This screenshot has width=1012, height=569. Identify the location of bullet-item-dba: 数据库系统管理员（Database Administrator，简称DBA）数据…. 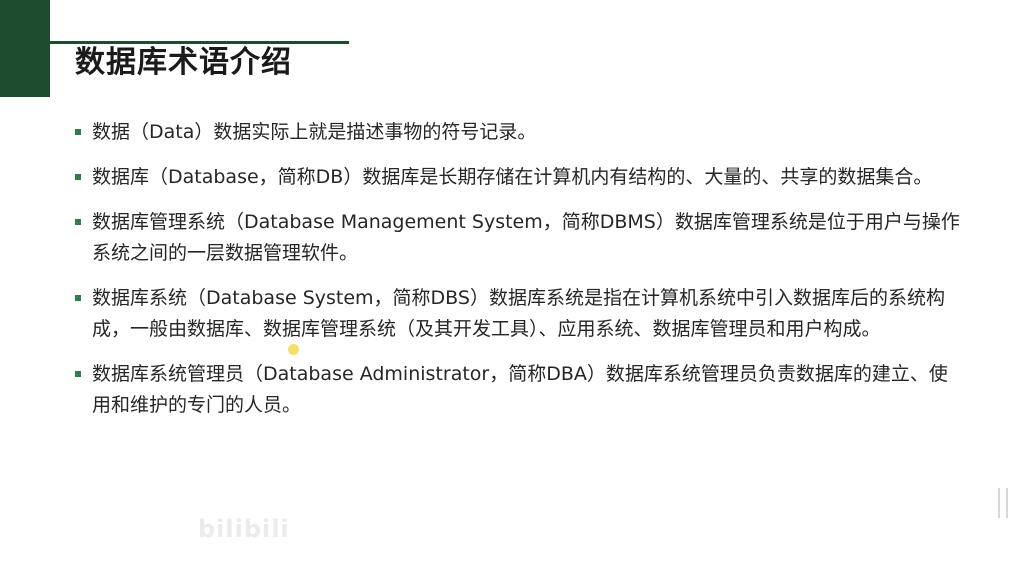
(519, 390).